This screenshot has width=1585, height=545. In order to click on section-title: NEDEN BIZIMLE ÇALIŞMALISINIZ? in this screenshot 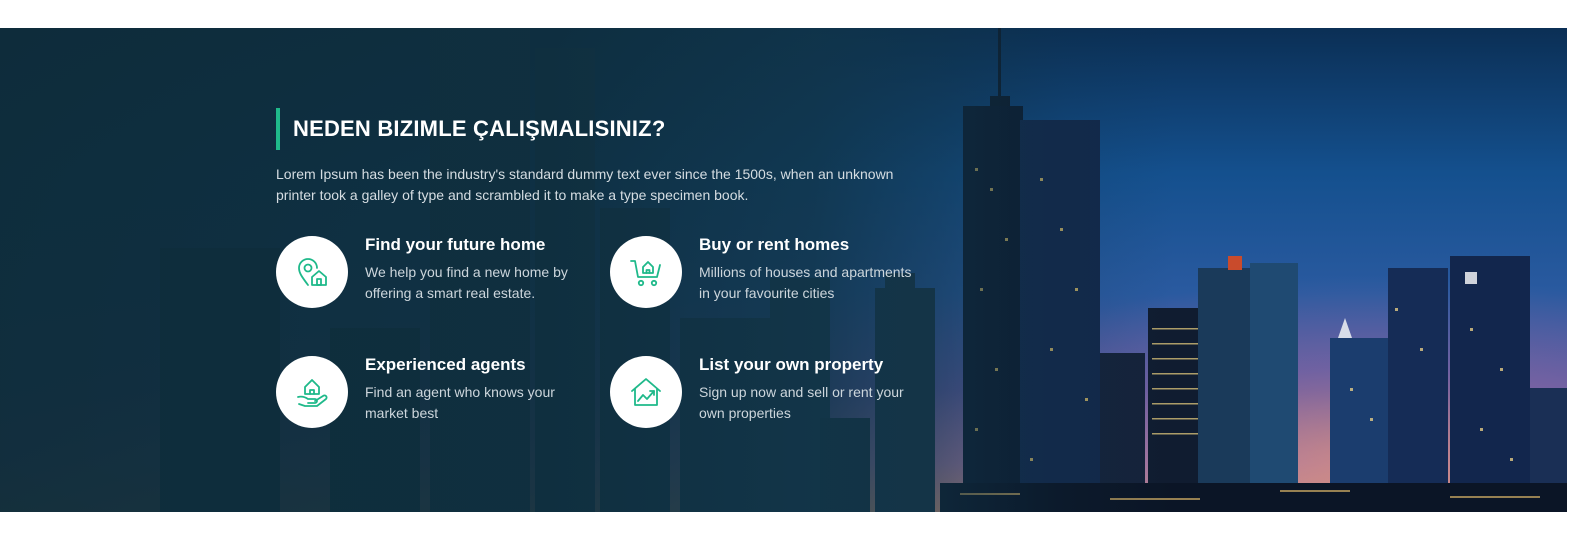, I will do `click(479, 128)`.